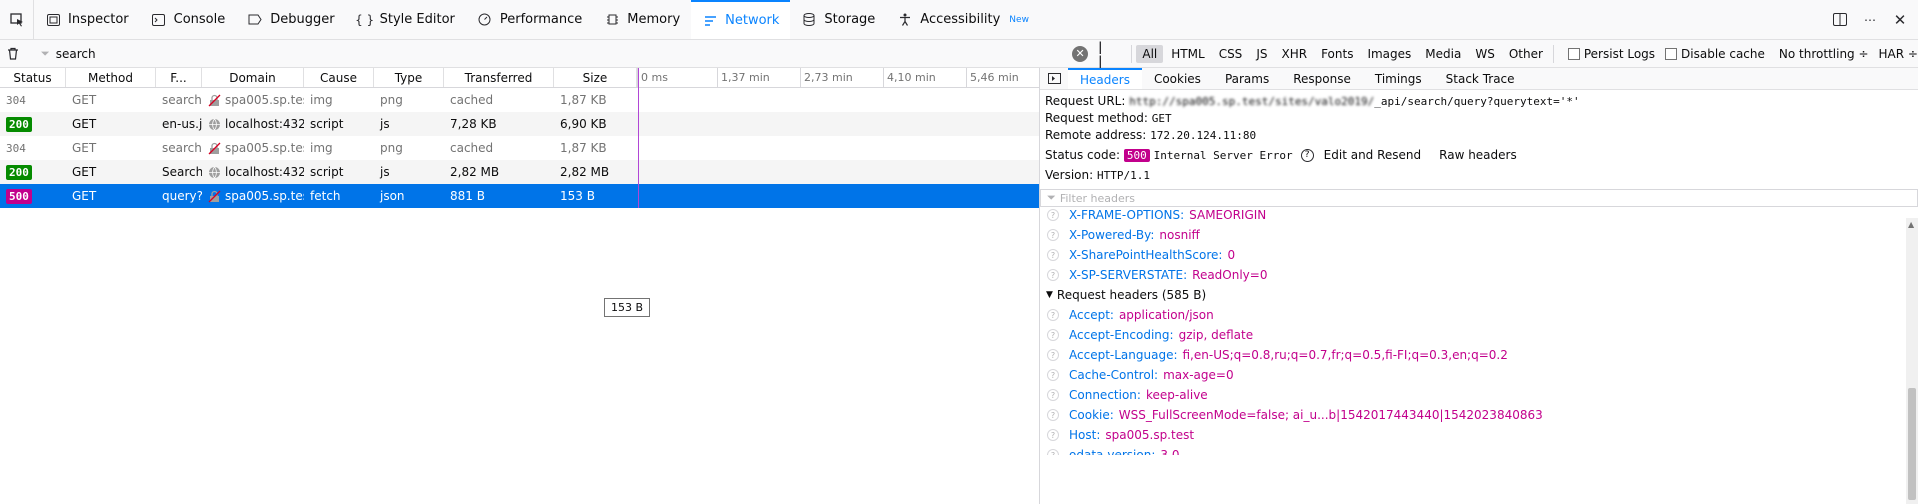 The width and height of the screenshot is (1918, 504). What do you see at coordinates (406, 19) in the screenshot?
I see `tab-style-editor: { } Style Editor` at bounding box center [406, 19].